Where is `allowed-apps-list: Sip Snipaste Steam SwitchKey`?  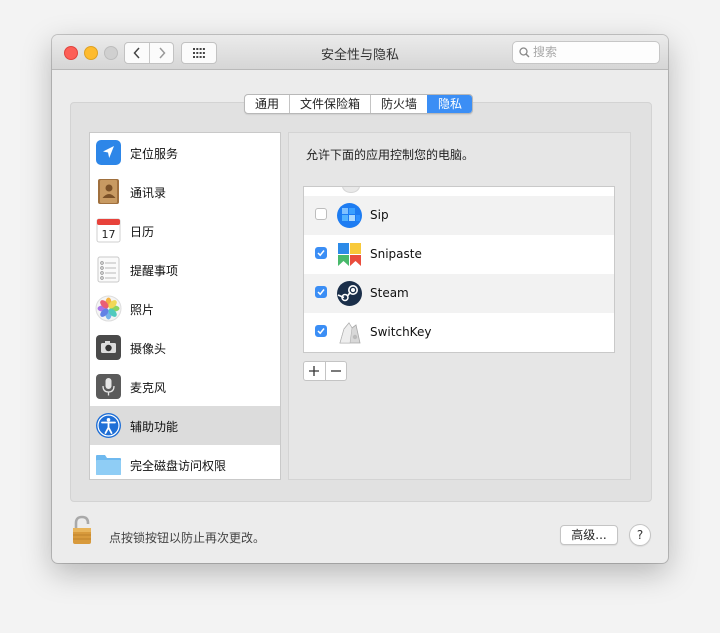
allowed-apps-list: Sip Snipaste Steam SwitchKey is located at coordinates (459, 269).